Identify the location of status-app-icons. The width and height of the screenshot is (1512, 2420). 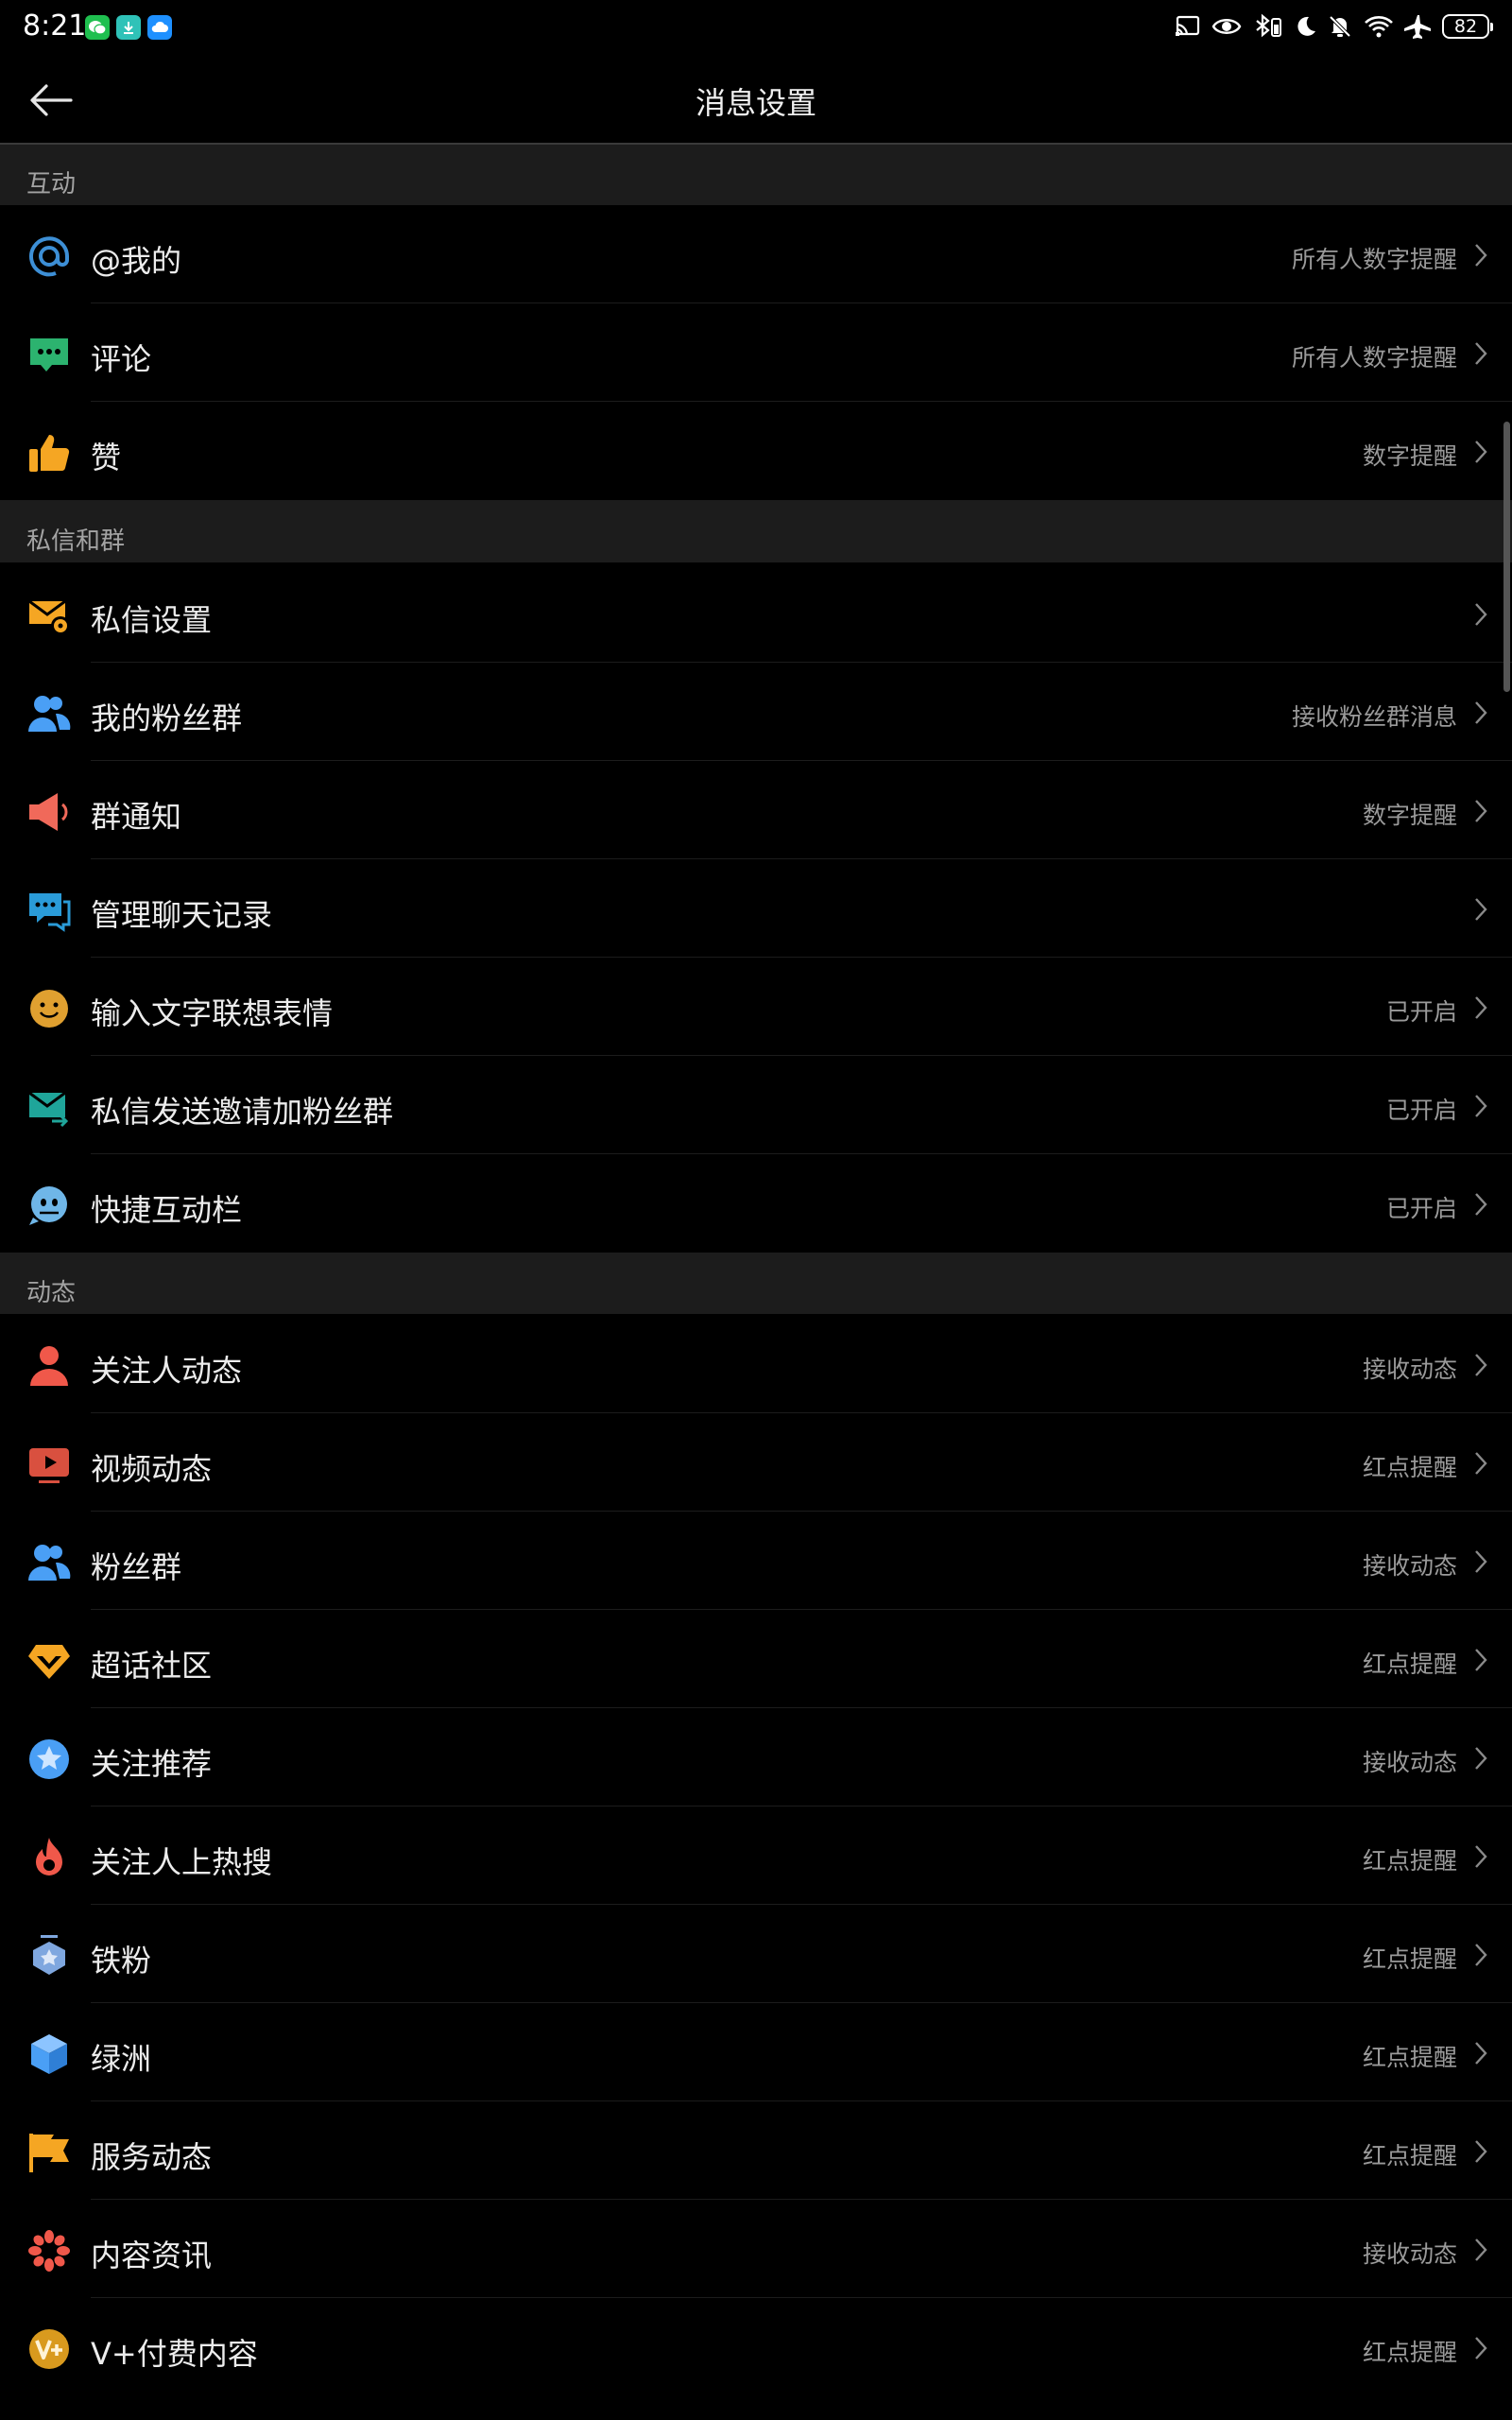
(128, 28).